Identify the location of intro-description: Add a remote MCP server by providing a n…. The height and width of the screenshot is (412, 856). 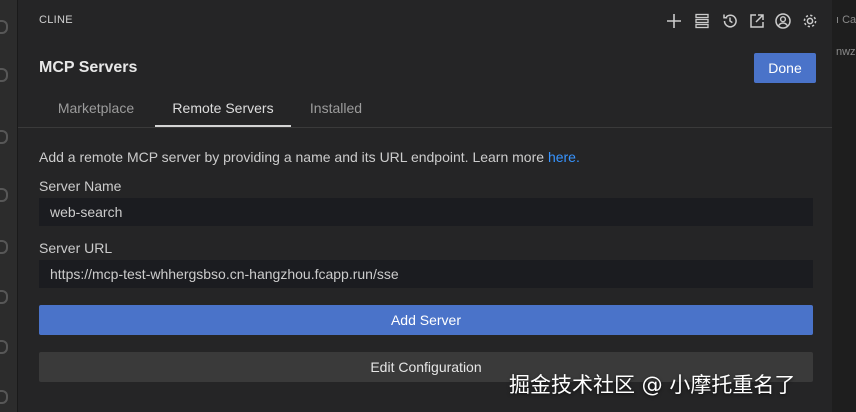
(293, 157).